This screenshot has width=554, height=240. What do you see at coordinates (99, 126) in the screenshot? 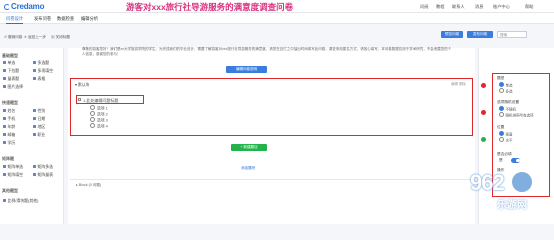
I see `option-item: 选项 4` at bounding box center [99, 126].